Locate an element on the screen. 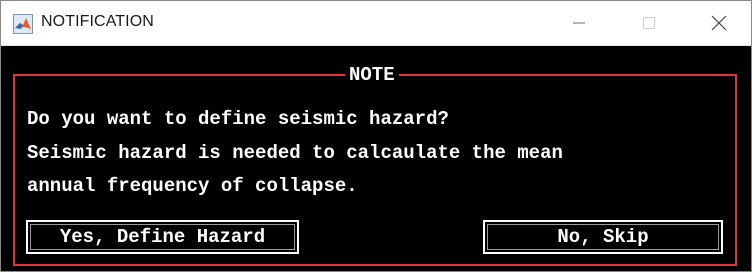 This screenshot has height=272, width=752. maximize-icon is located at coordinates (649, 23).